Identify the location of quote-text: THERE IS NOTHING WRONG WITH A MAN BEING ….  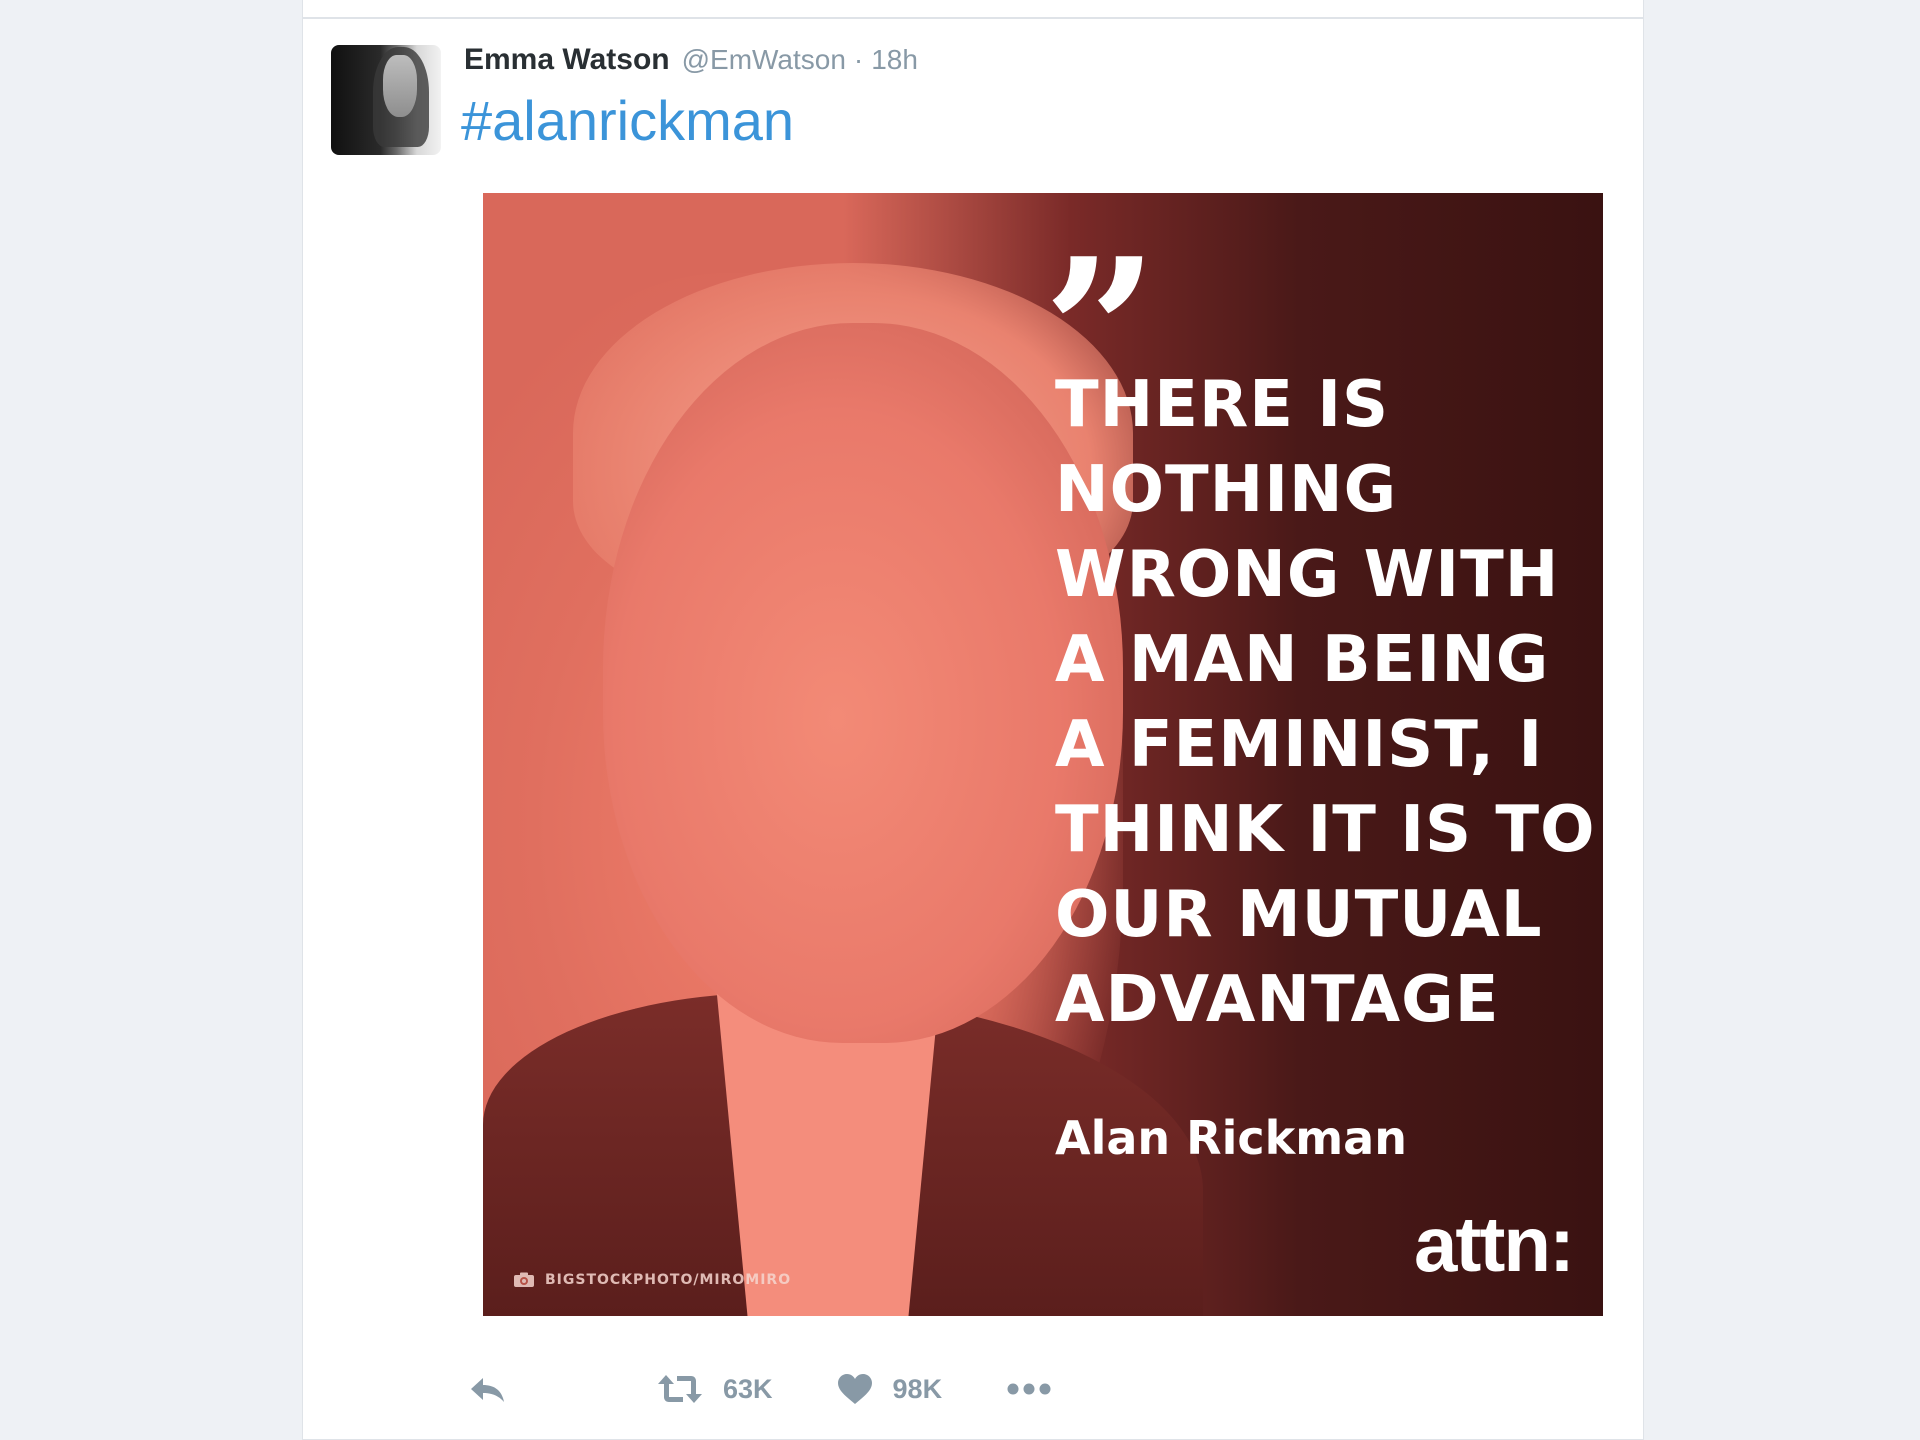
(1325, 703).